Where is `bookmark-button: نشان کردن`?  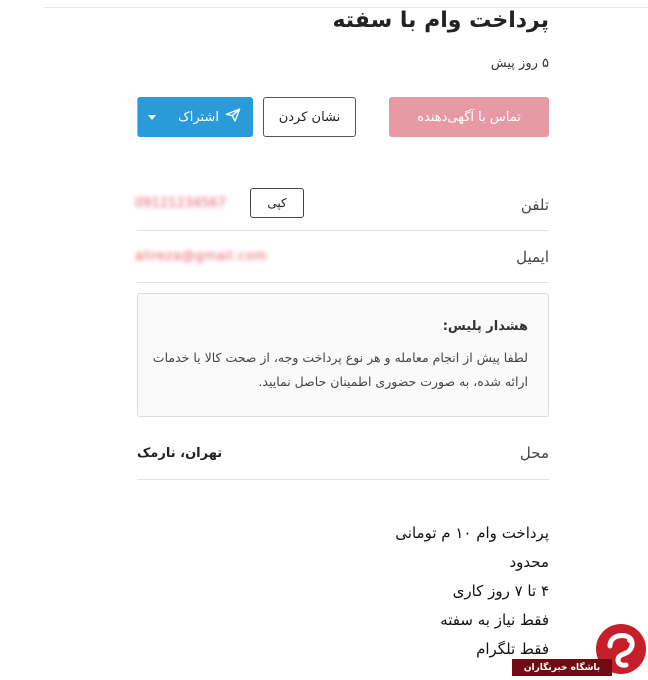 bookmark-button: نشان کردن is located at coordinates (309, 117).